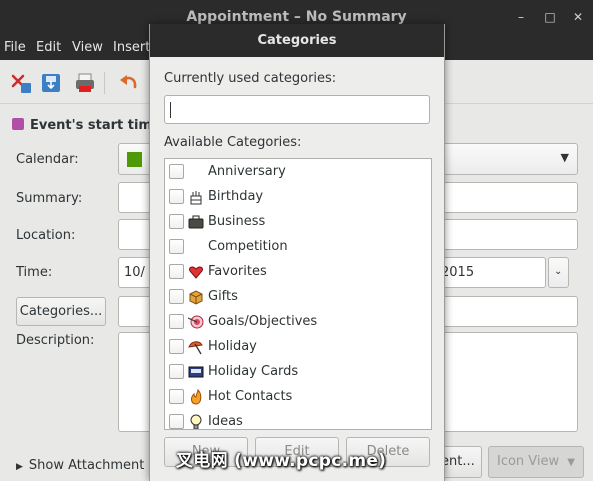 This screenshot has width=593, height=481. I want to click on dialog-title: Categories, so click(297, 40).